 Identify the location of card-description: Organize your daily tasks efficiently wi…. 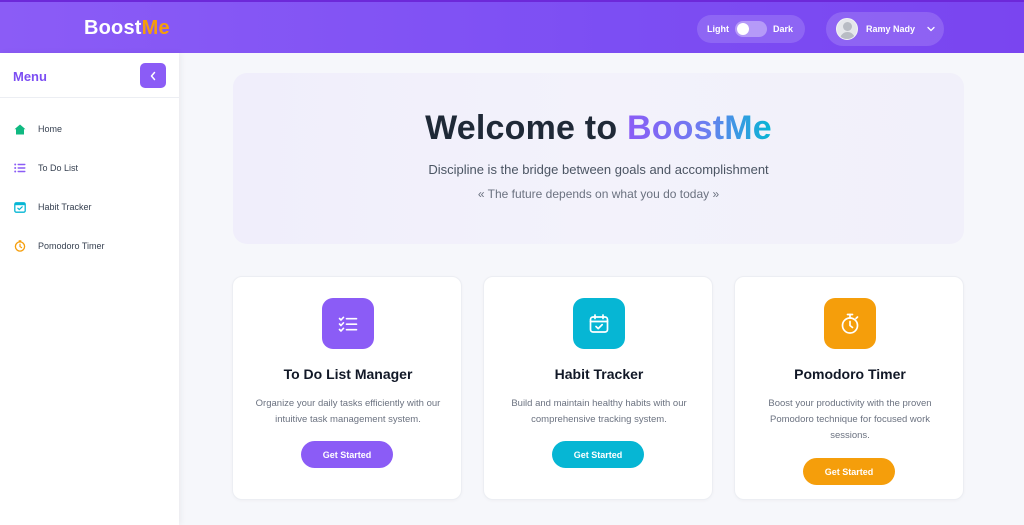
(348, 411).